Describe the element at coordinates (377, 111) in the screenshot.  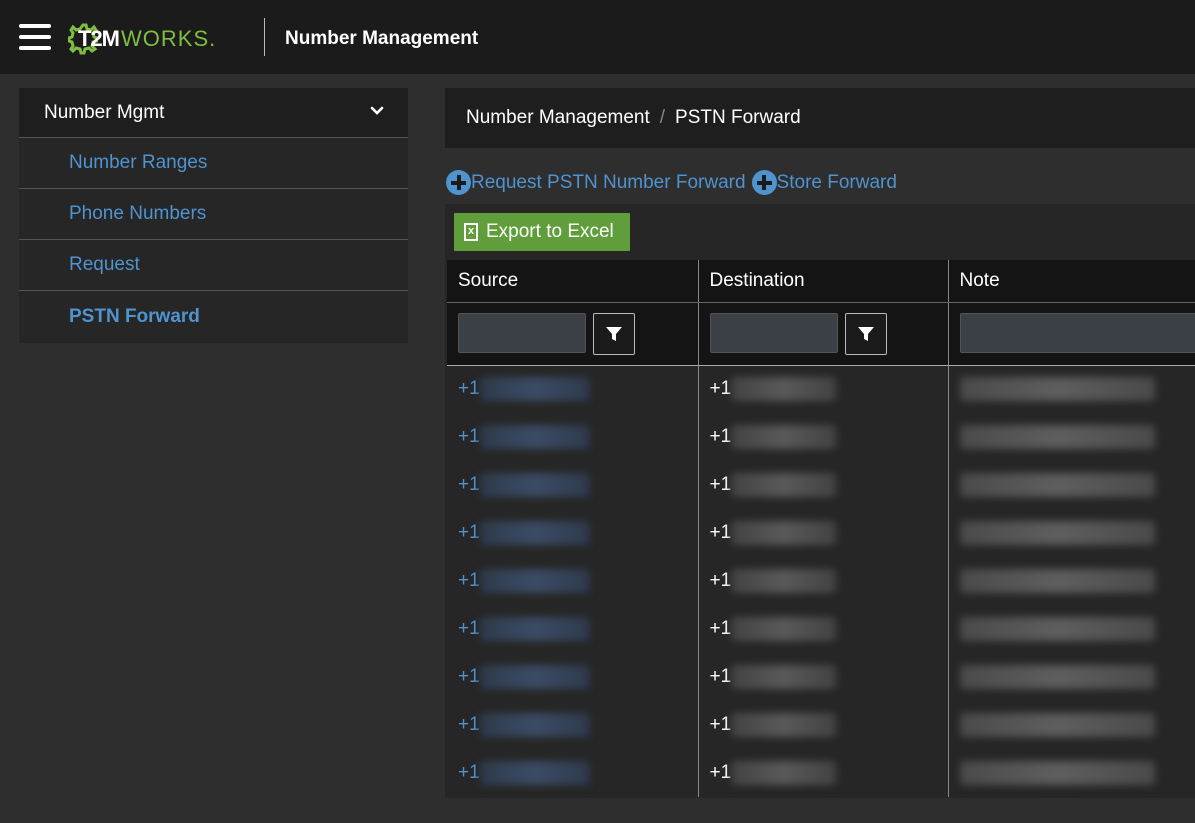
I see `chevron-down-icon` at that location.